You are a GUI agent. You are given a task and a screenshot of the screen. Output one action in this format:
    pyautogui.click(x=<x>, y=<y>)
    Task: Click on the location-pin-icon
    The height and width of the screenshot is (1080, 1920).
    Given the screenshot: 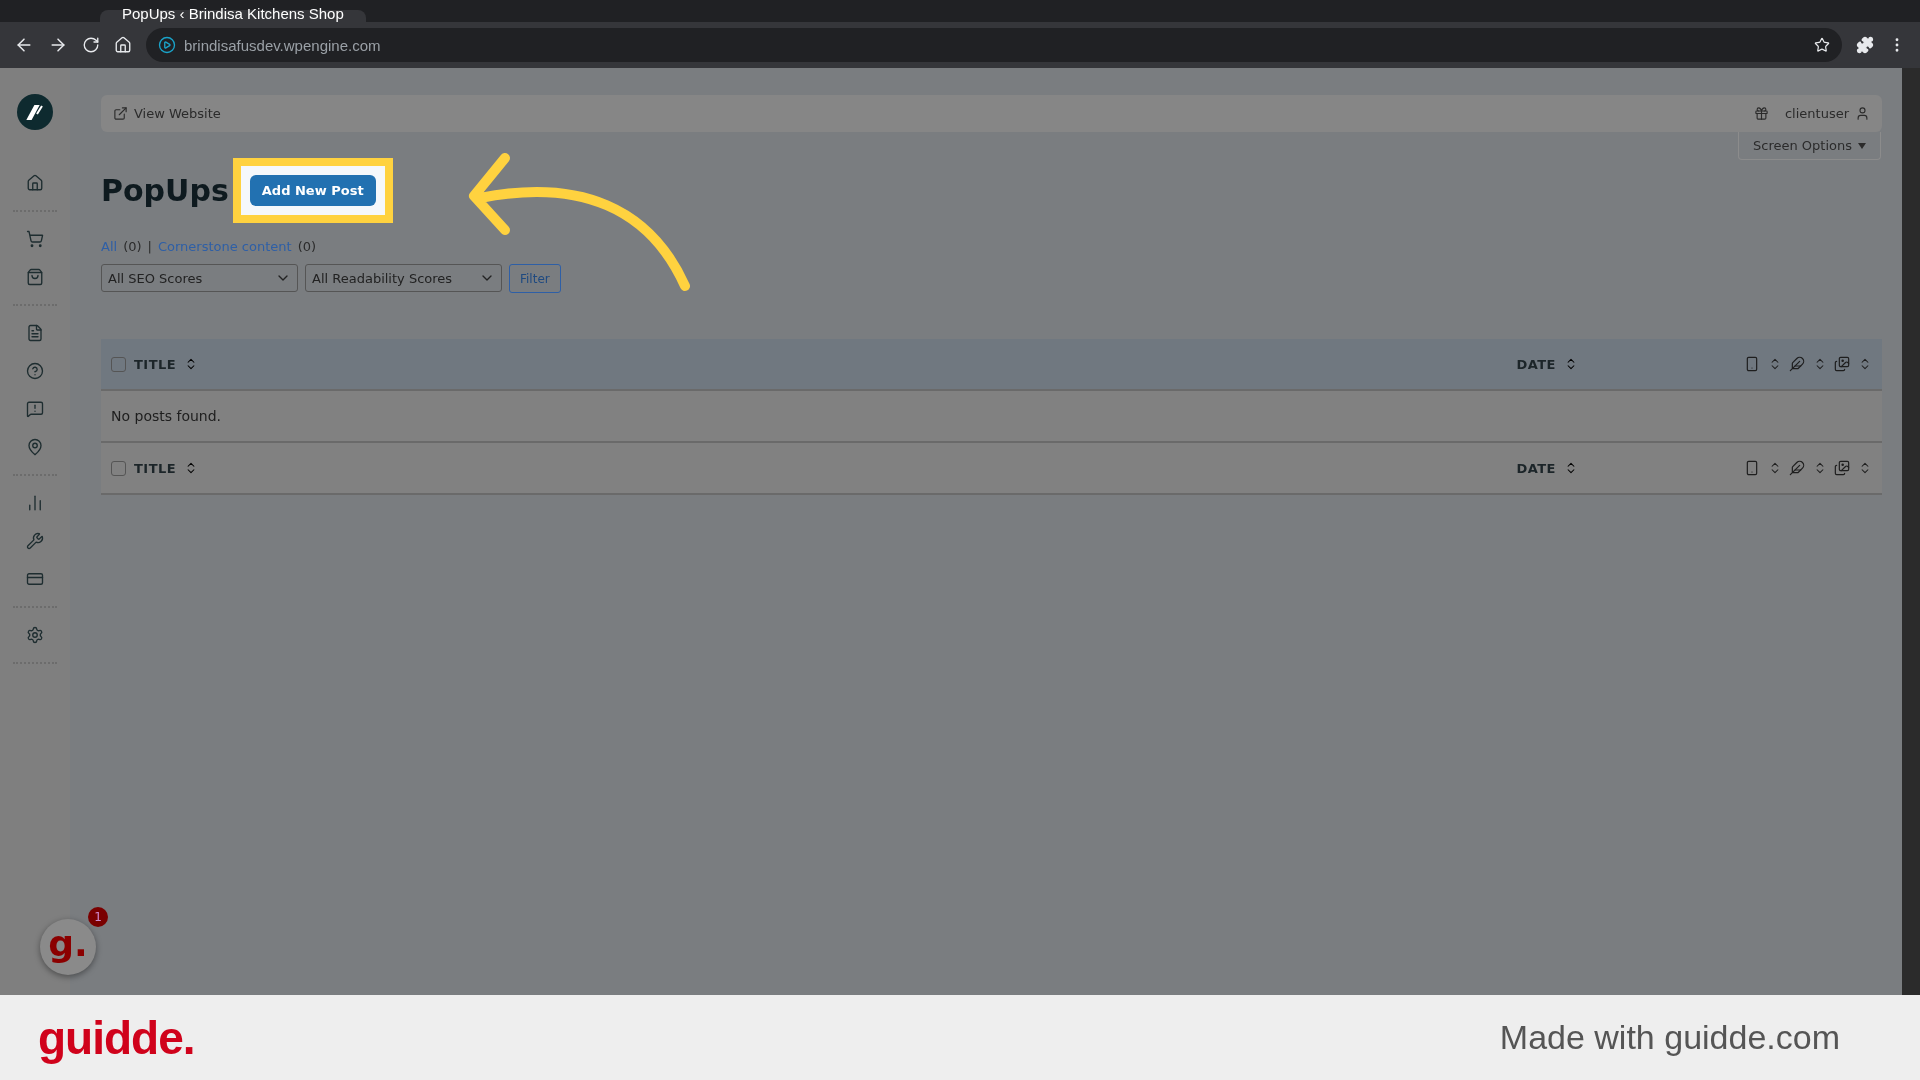 What is the action you would take?
    pyautogui.click(x=35, y=447)
    